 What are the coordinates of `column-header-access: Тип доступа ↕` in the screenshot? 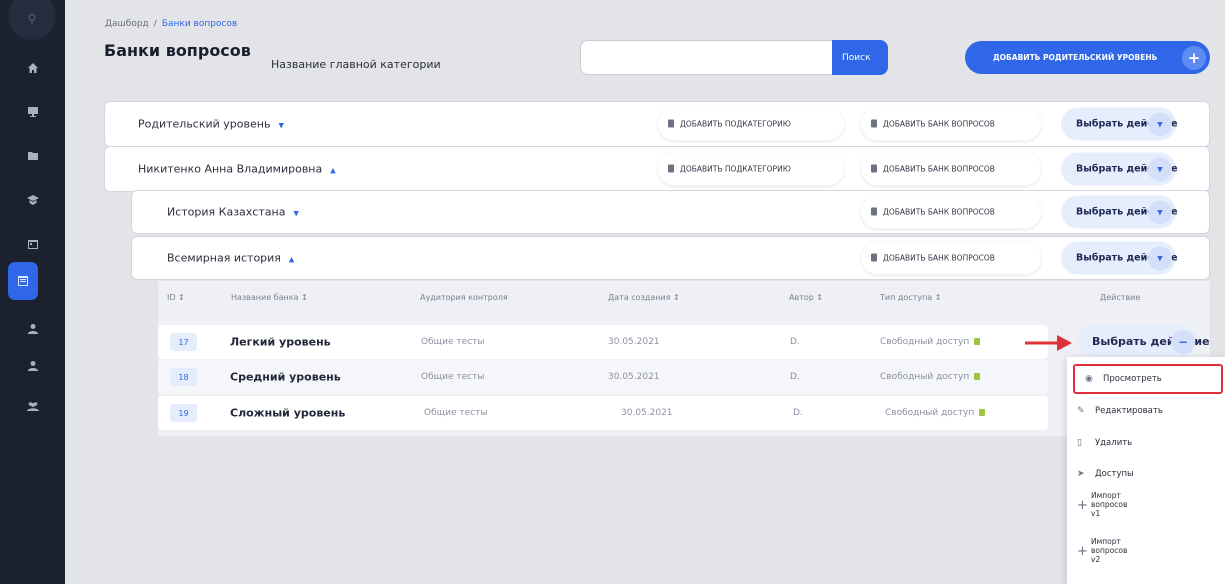 It's located at (910, 297).